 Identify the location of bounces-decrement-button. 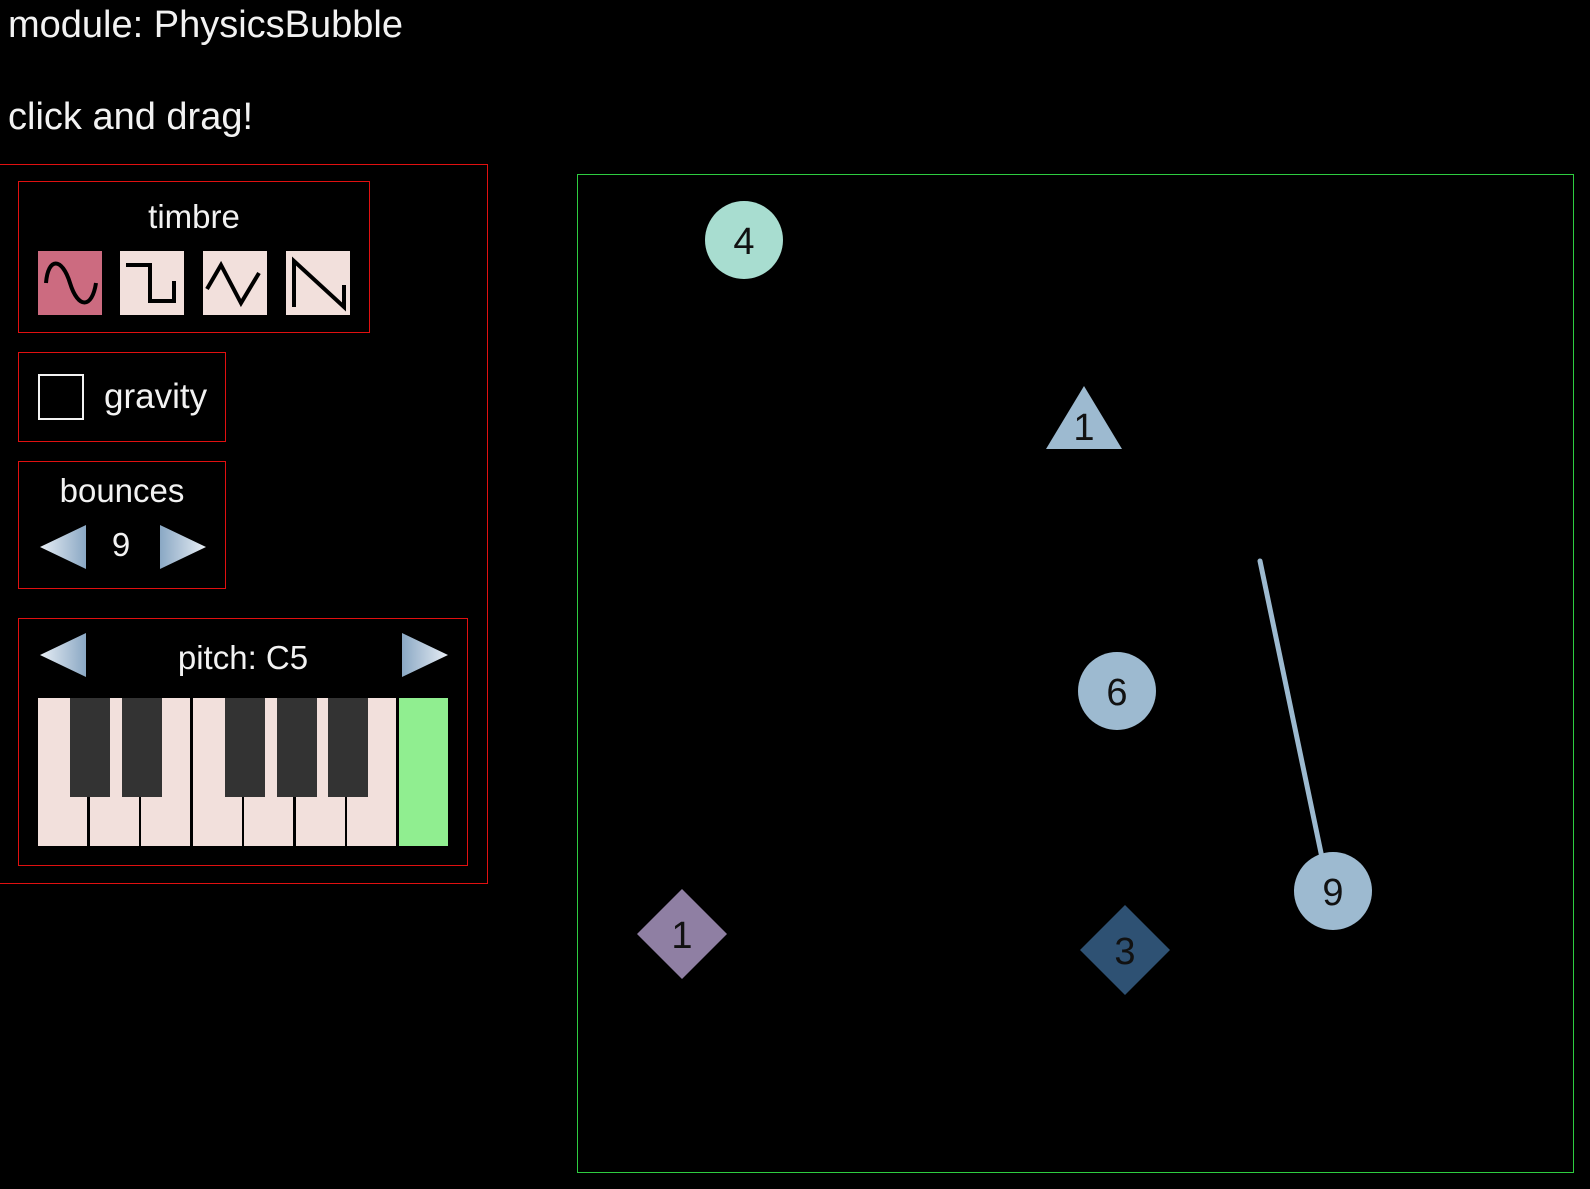
(63, 547).